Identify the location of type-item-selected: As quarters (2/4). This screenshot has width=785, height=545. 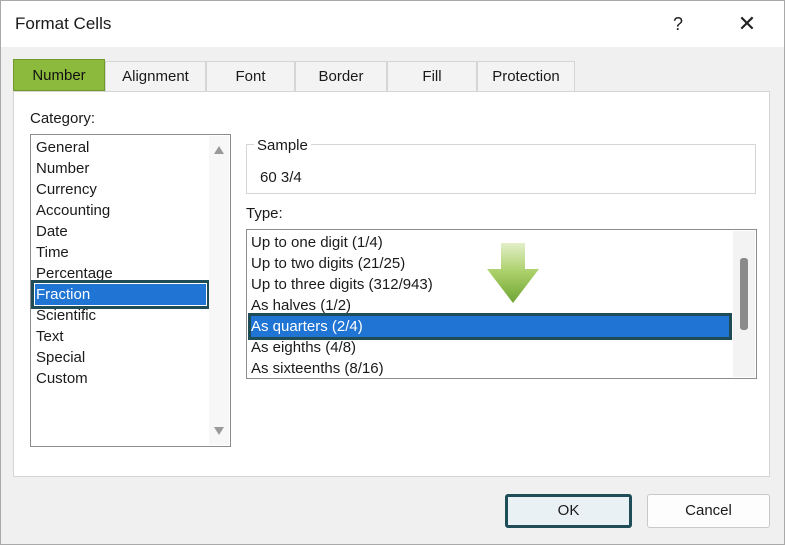
(490, 326).